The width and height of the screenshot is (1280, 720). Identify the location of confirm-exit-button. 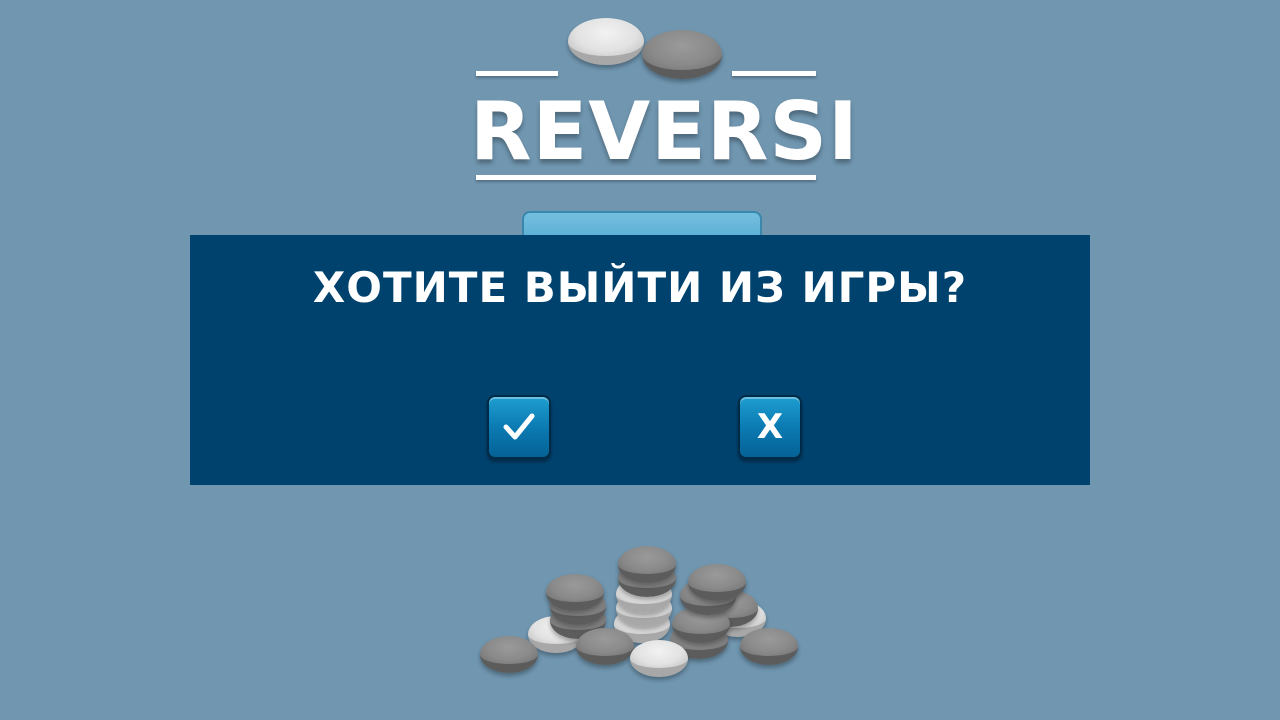
(519, 427).